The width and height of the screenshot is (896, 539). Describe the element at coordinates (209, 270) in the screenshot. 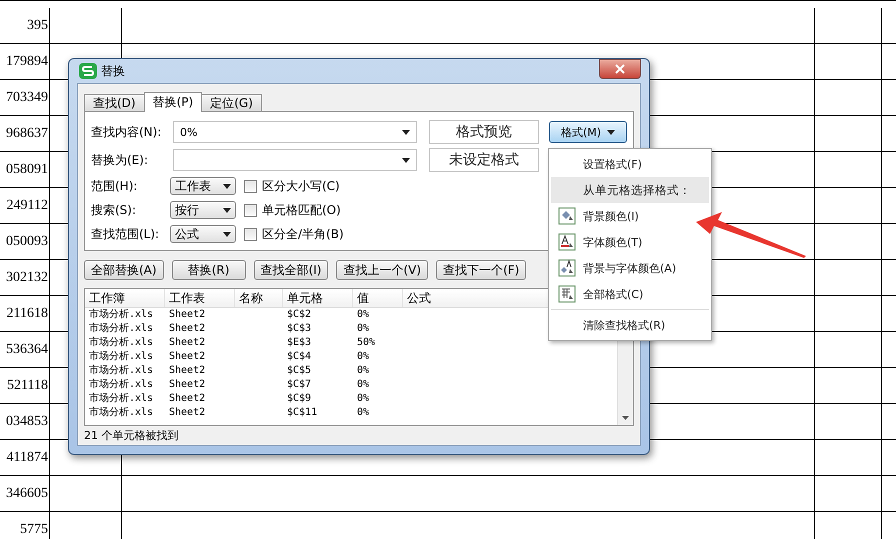

I see `action-button: 替换(R)` at that location.